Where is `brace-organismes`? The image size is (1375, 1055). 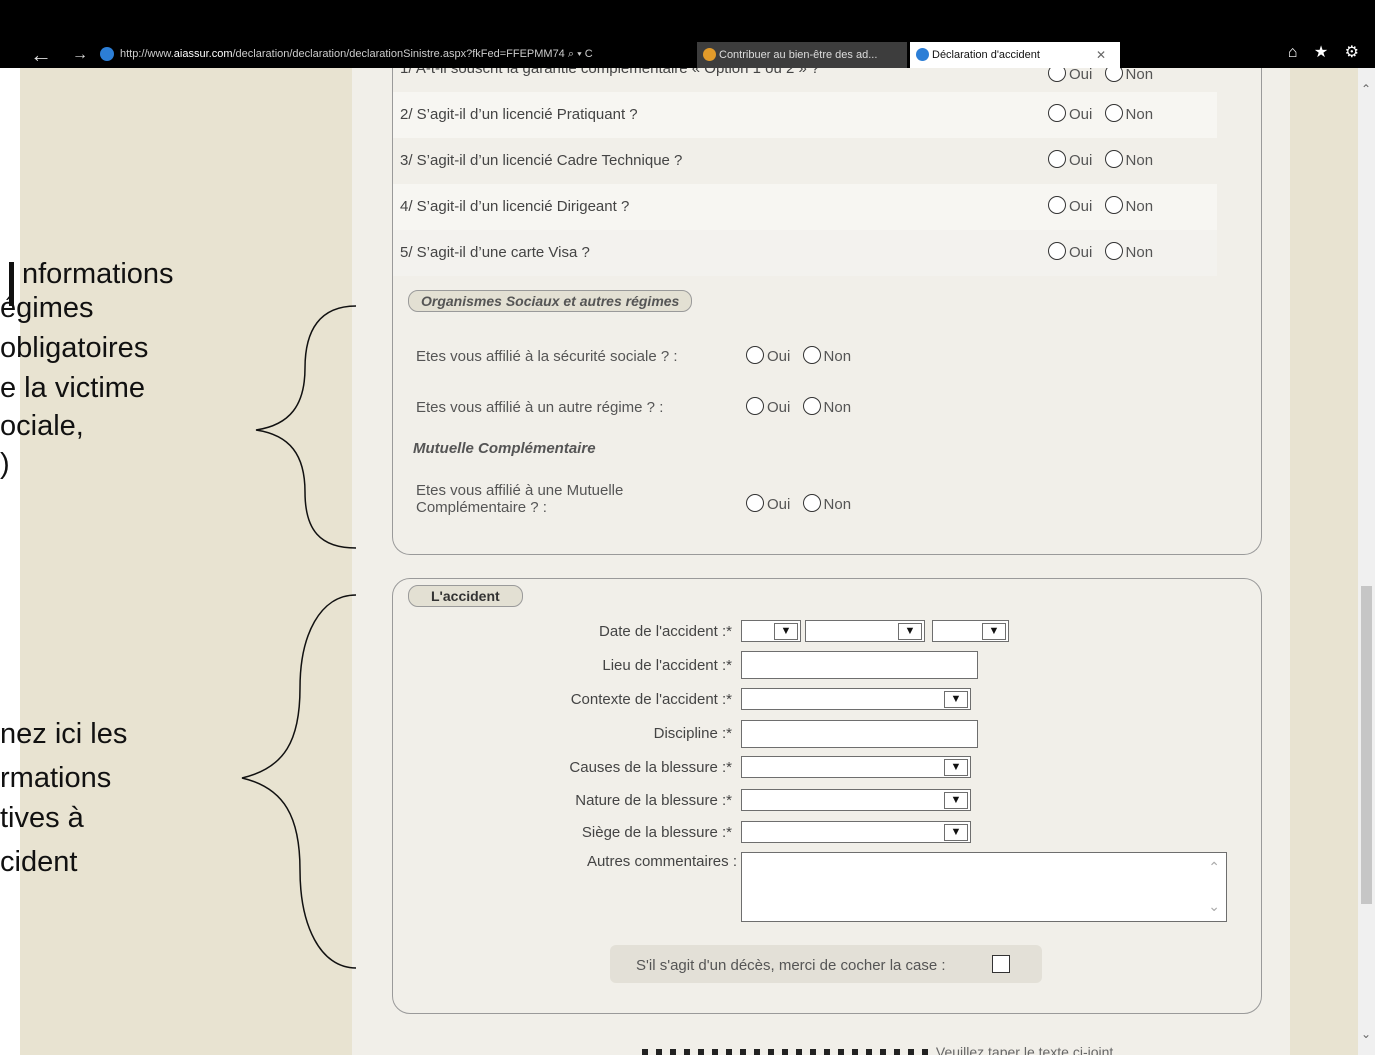 brace-organismes is located at coordinates (306, 427).